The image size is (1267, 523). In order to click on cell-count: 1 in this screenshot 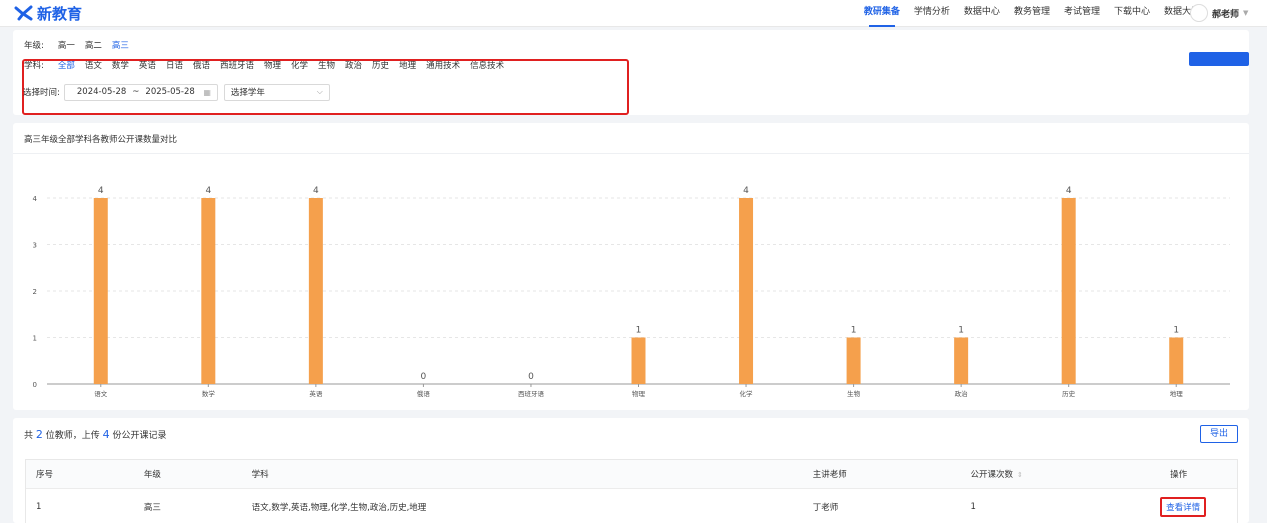, I will do `click(973, 506)`.